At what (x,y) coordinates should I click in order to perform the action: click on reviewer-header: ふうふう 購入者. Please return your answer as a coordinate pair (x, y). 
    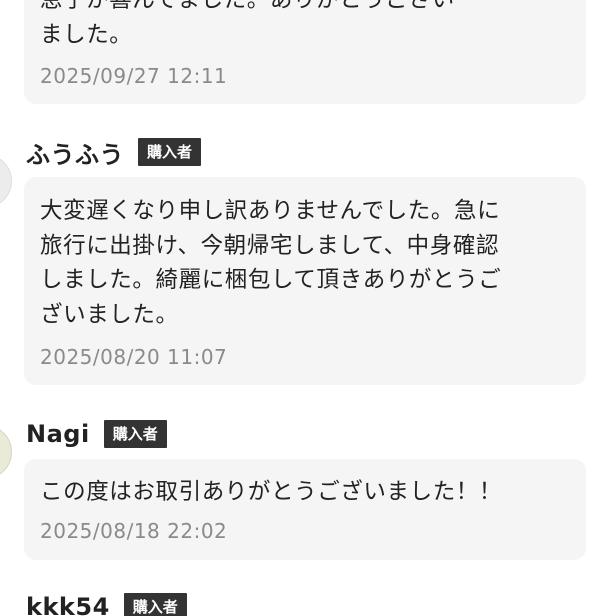
    Looking at the image, I should click on (114, 152).